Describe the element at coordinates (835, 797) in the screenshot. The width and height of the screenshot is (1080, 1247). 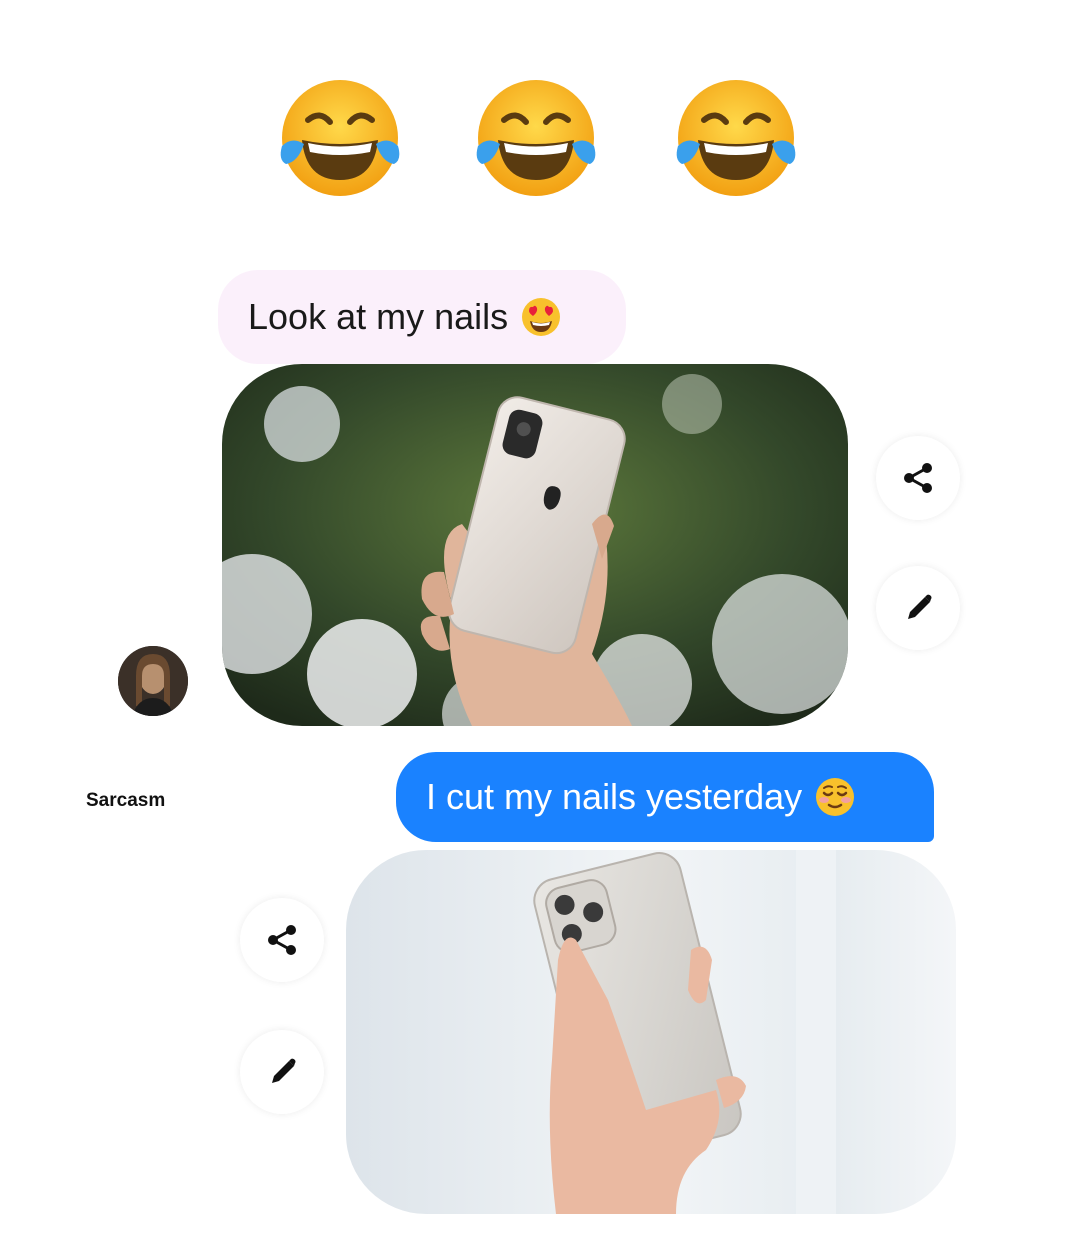
I see `relieved-face-emoji-icon` at that location.